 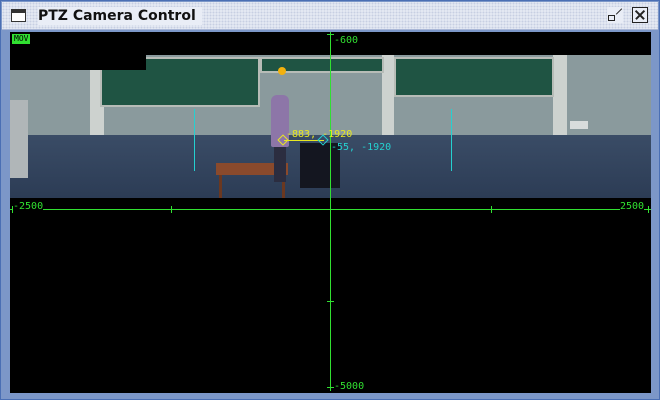 I want to click on tilt-axis, so click(x=330, y=211).